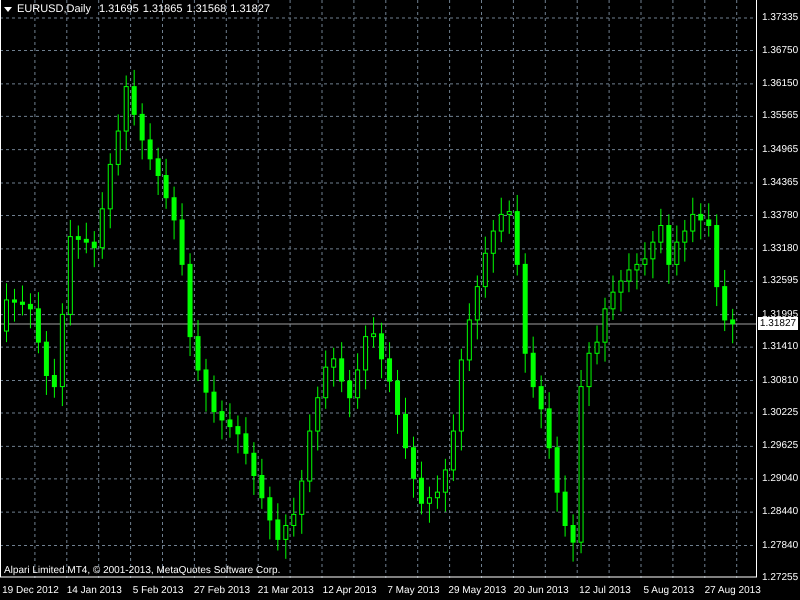 The width and height of the screenshot is (800, 600). What do you see at coordinates (780, 381) in the screenshot?
I see `price-tick-label: 1.30810` at bounding box center [780, 381].